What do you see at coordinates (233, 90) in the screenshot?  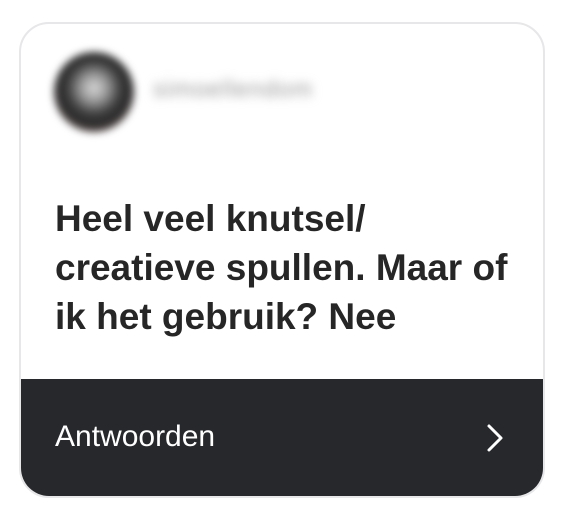 I see `username: simoellendom` at bounding box center [233, 90].